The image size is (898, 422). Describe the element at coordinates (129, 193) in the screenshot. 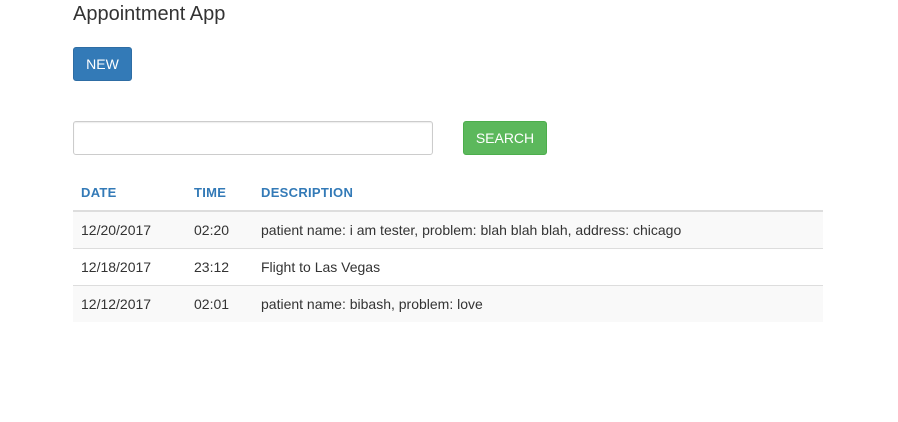

I see `column-header-date: DATE` at that location.